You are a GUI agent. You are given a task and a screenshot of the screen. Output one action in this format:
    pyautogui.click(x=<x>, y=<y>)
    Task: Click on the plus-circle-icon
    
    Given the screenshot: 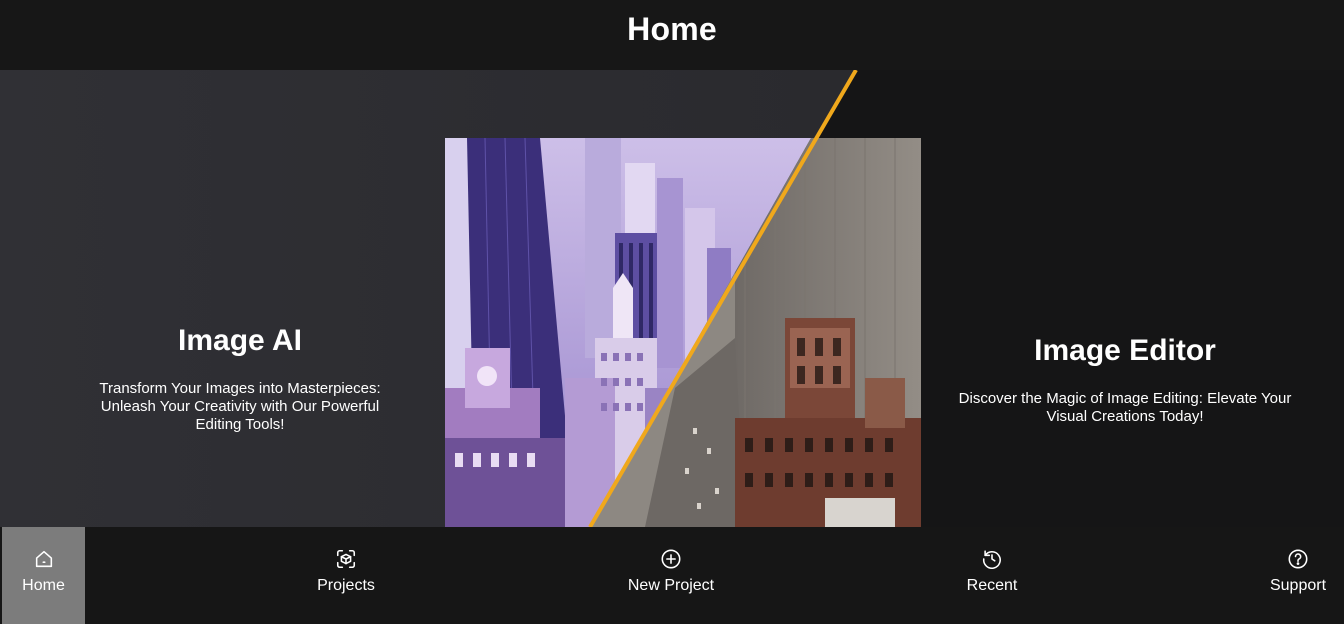 What is the action you would take?
    pyautogui.click(x=671, y=559)
    